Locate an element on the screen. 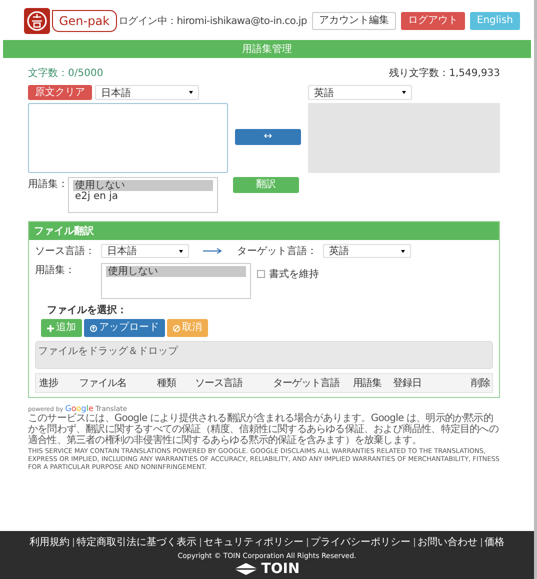  arrow-icon is located at coordinates (213, 251).